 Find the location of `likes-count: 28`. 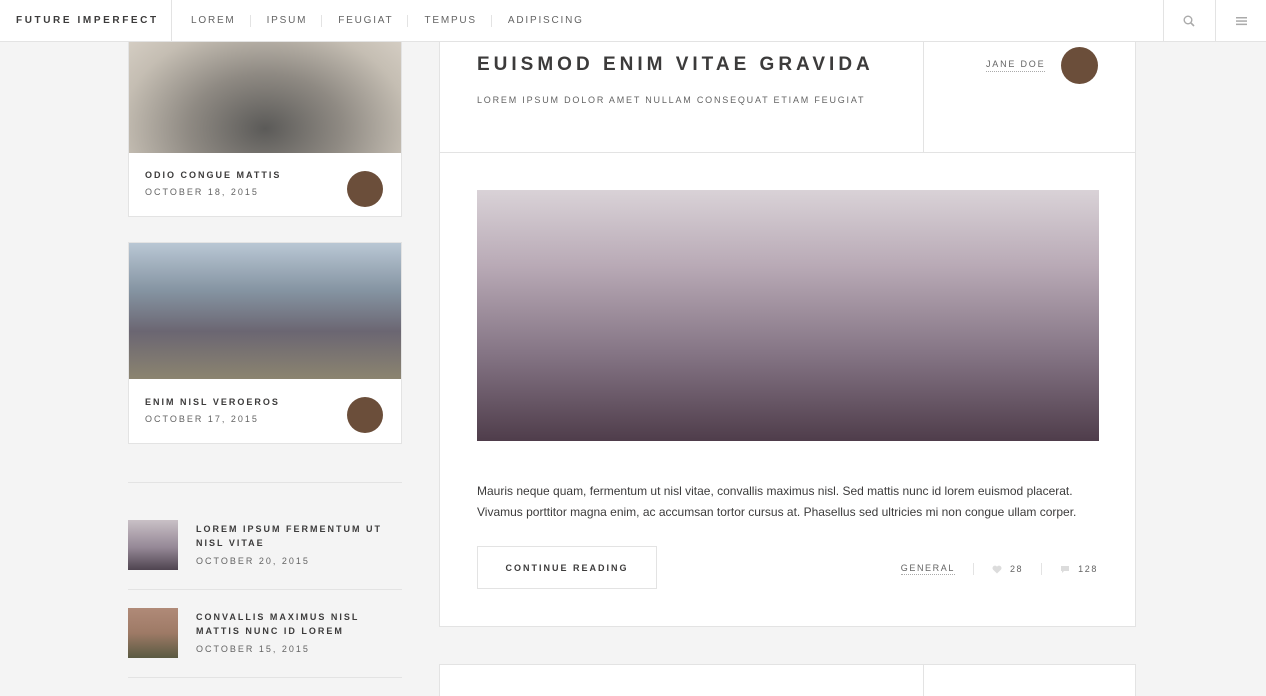

likes-count: 28 is located at coordinates (1007, 569).